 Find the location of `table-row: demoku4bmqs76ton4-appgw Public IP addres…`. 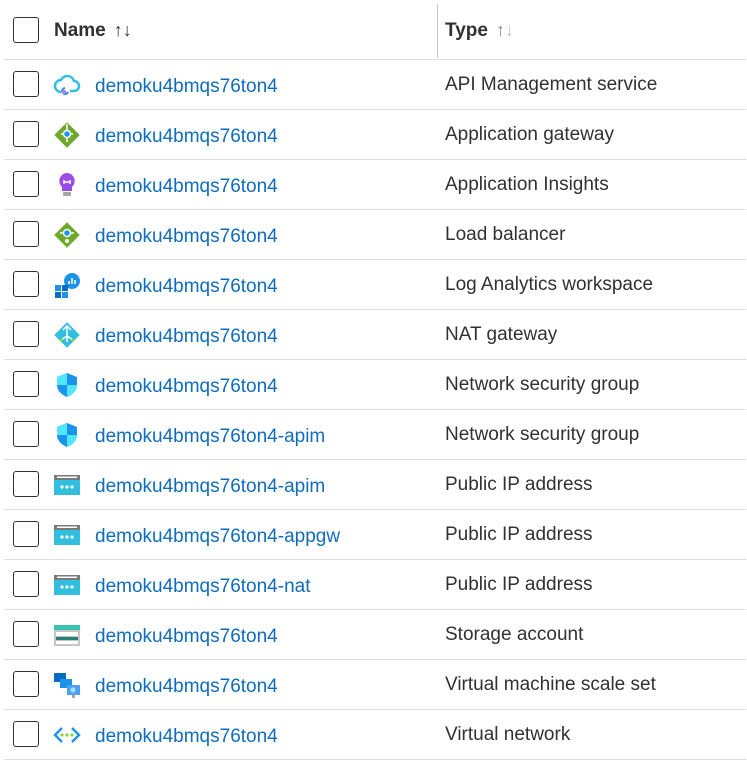

table-row: demoku4bmqs76ton4-appgw Public IP addres… is located at coordinates (375, 535).